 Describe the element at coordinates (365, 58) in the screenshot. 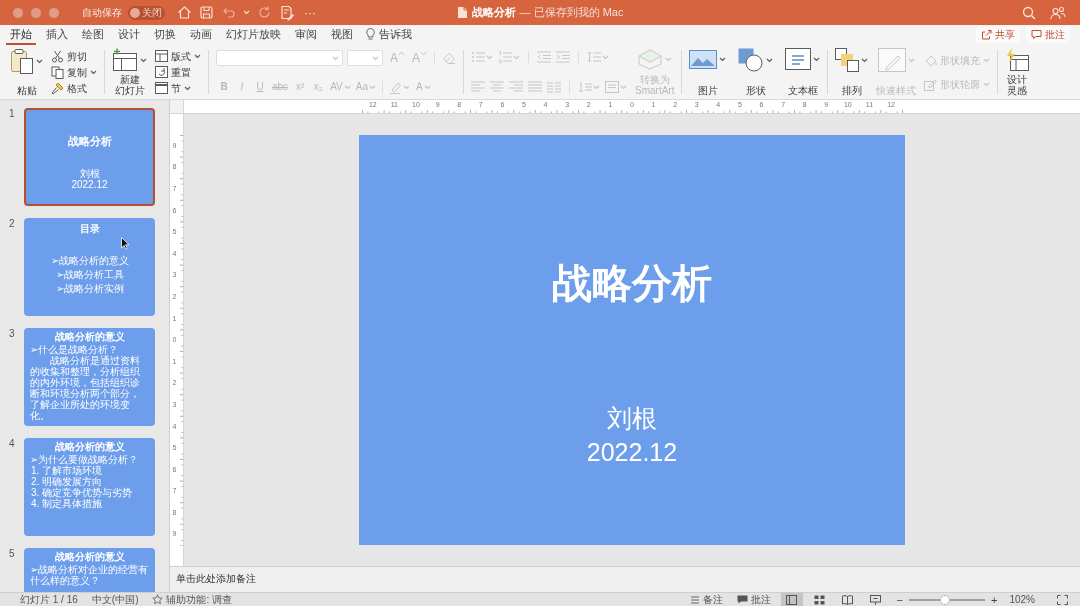

I see `font-size-field` at that location.